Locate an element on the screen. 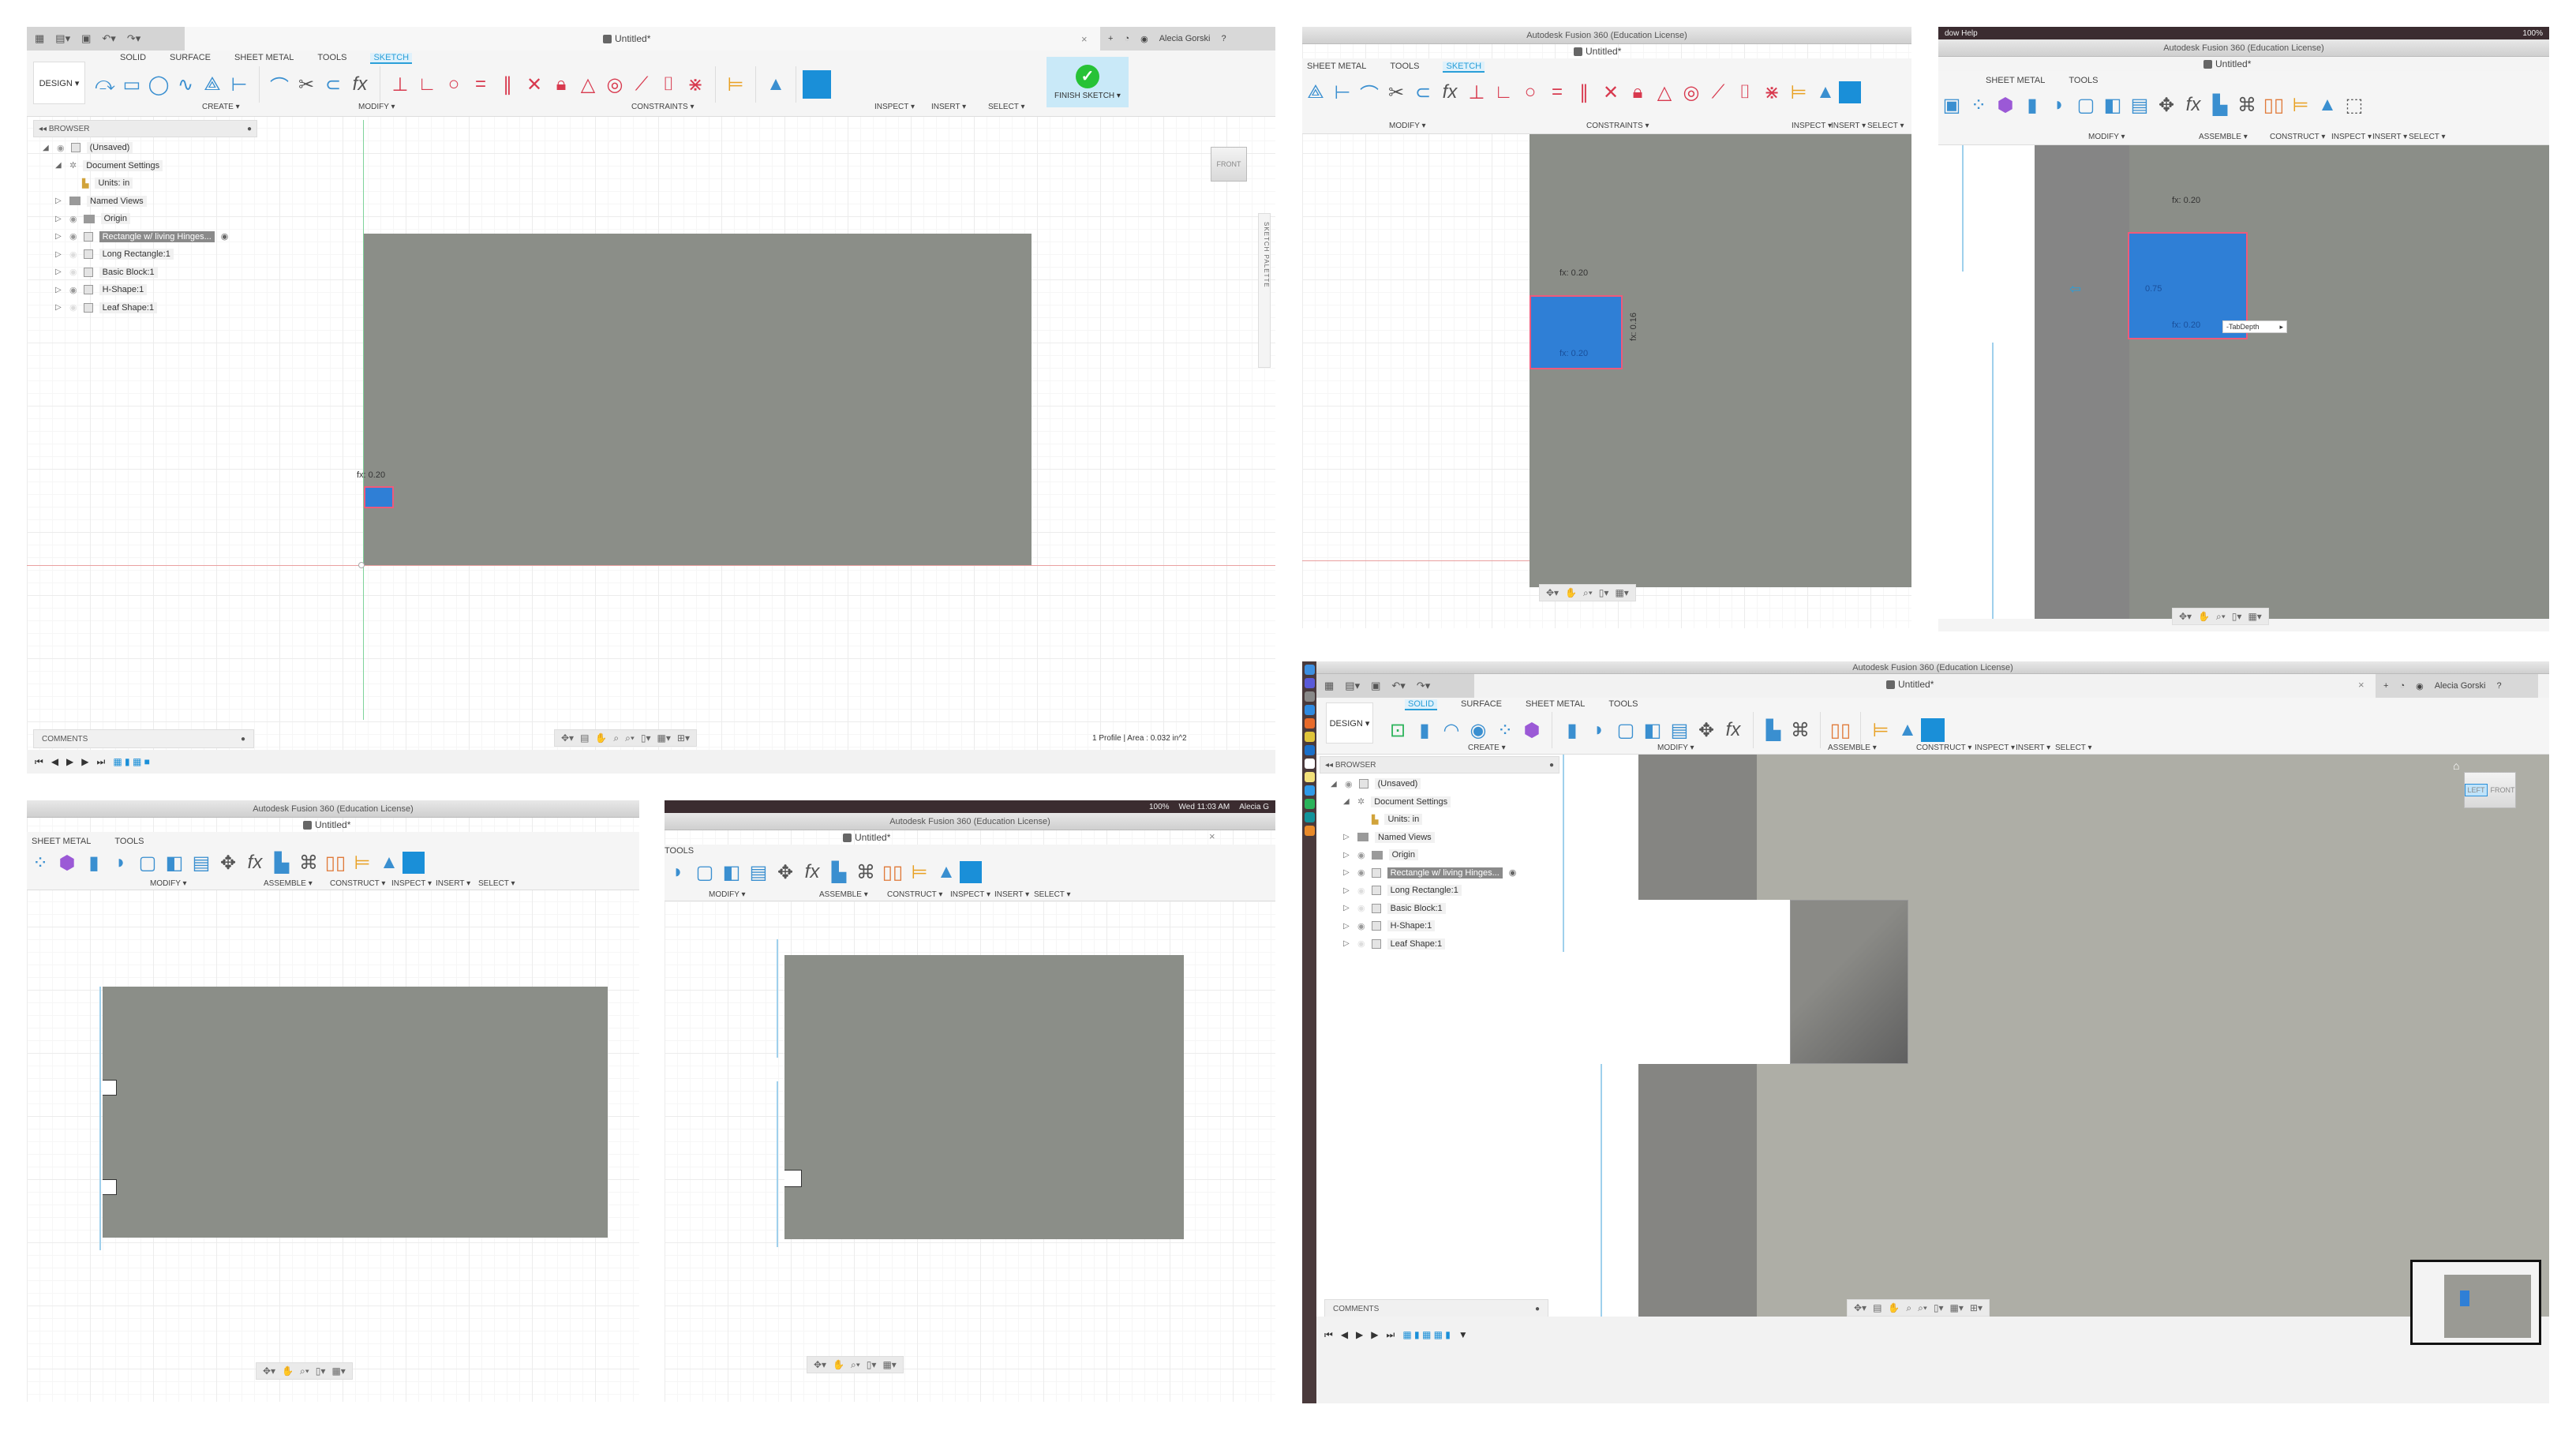  expand-triangle-icon: ◢ is located at coordinates (1335, 784).